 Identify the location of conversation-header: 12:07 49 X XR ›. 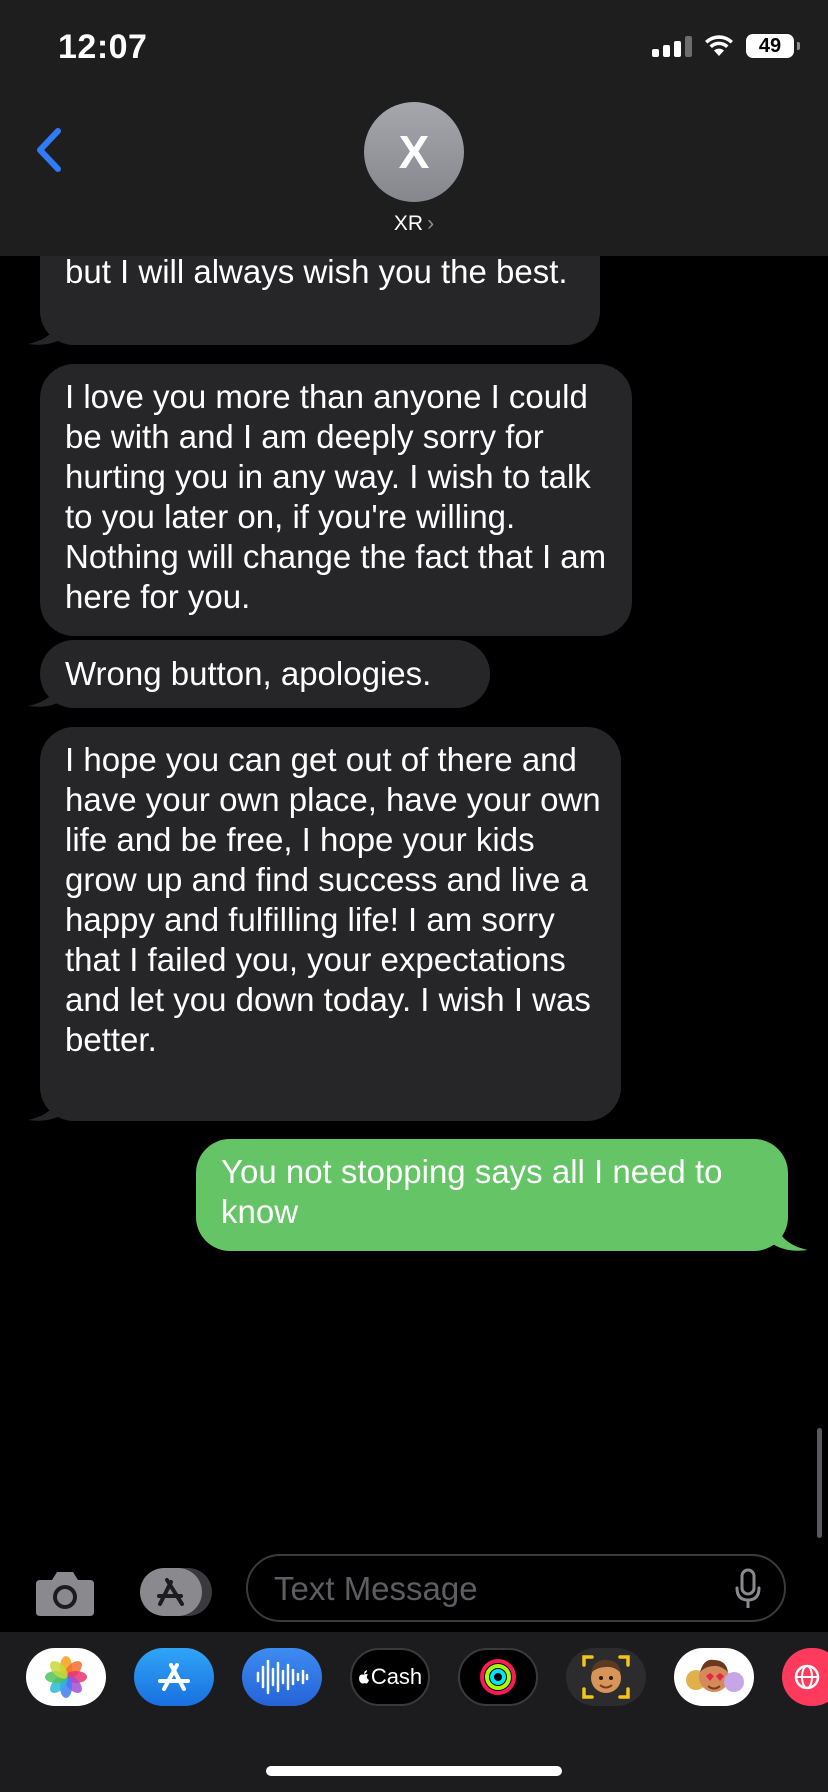
(414, 128).